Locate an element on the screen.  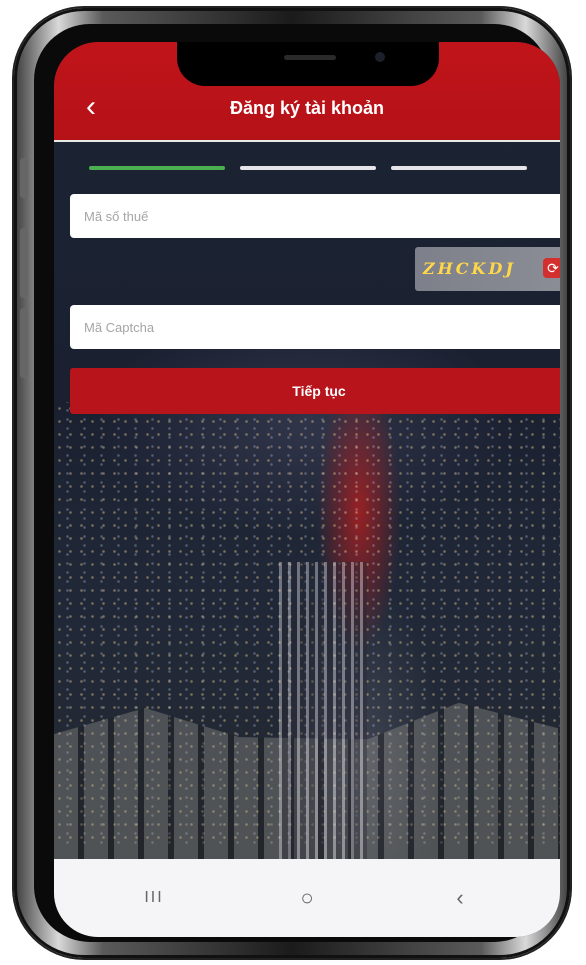
system-navigation-bar: III ○ ‹ is located at coordinates (307, 898).